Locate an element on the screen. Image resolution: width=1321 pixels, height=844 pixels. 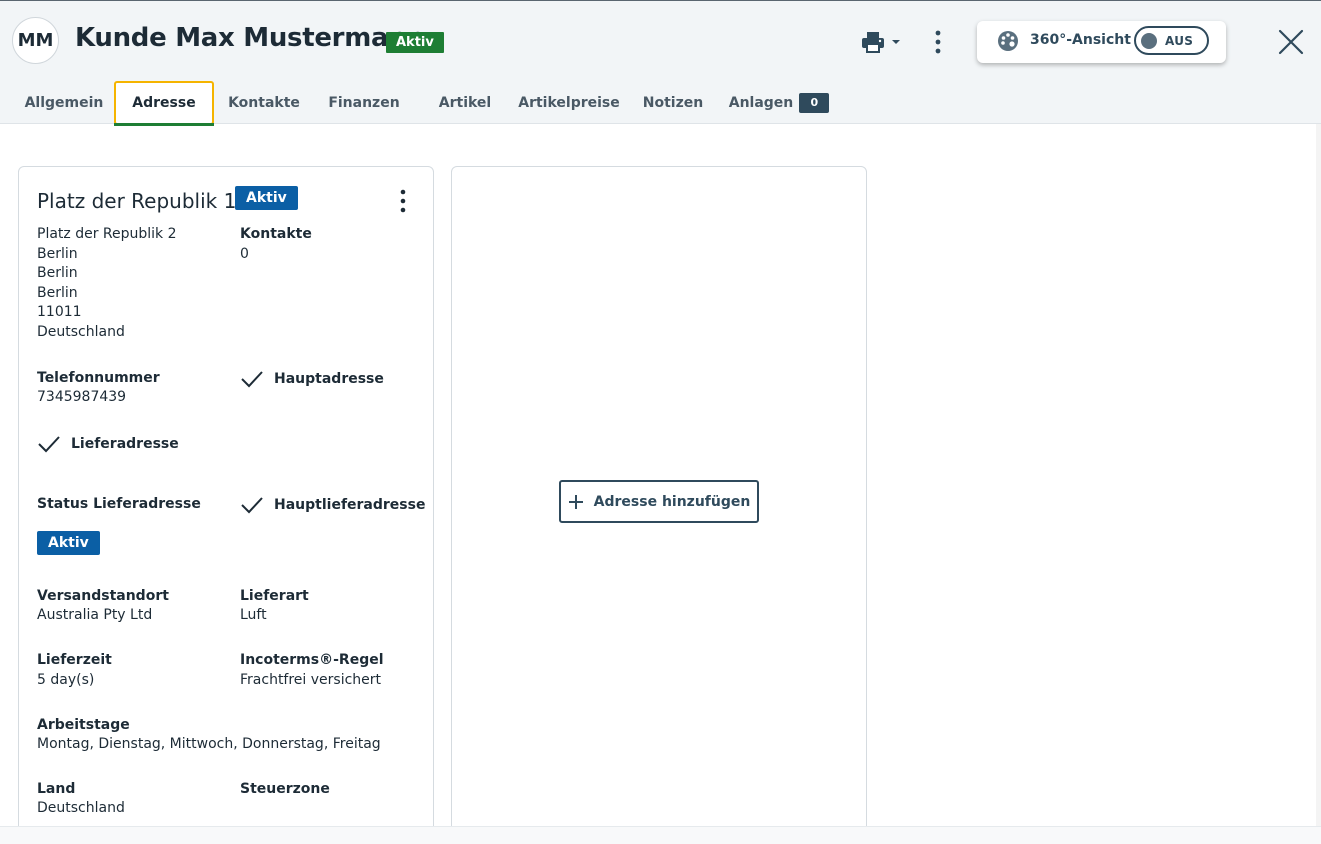
delivery-address-label: Lieferadresse is located at coordinates (125, 444).